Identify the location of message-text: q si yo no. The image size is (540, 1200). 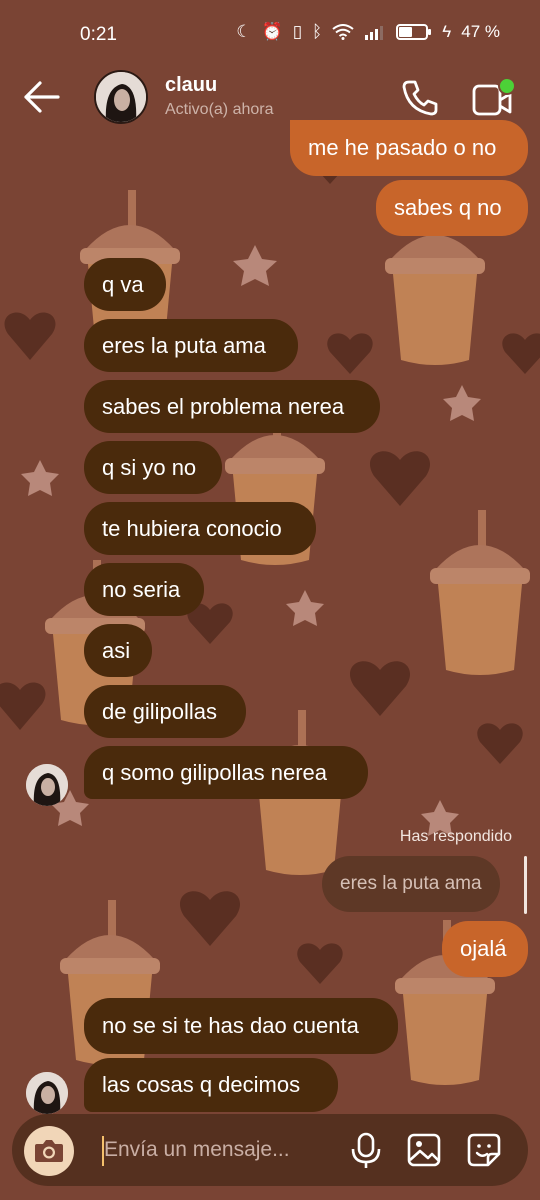
(149, 467).